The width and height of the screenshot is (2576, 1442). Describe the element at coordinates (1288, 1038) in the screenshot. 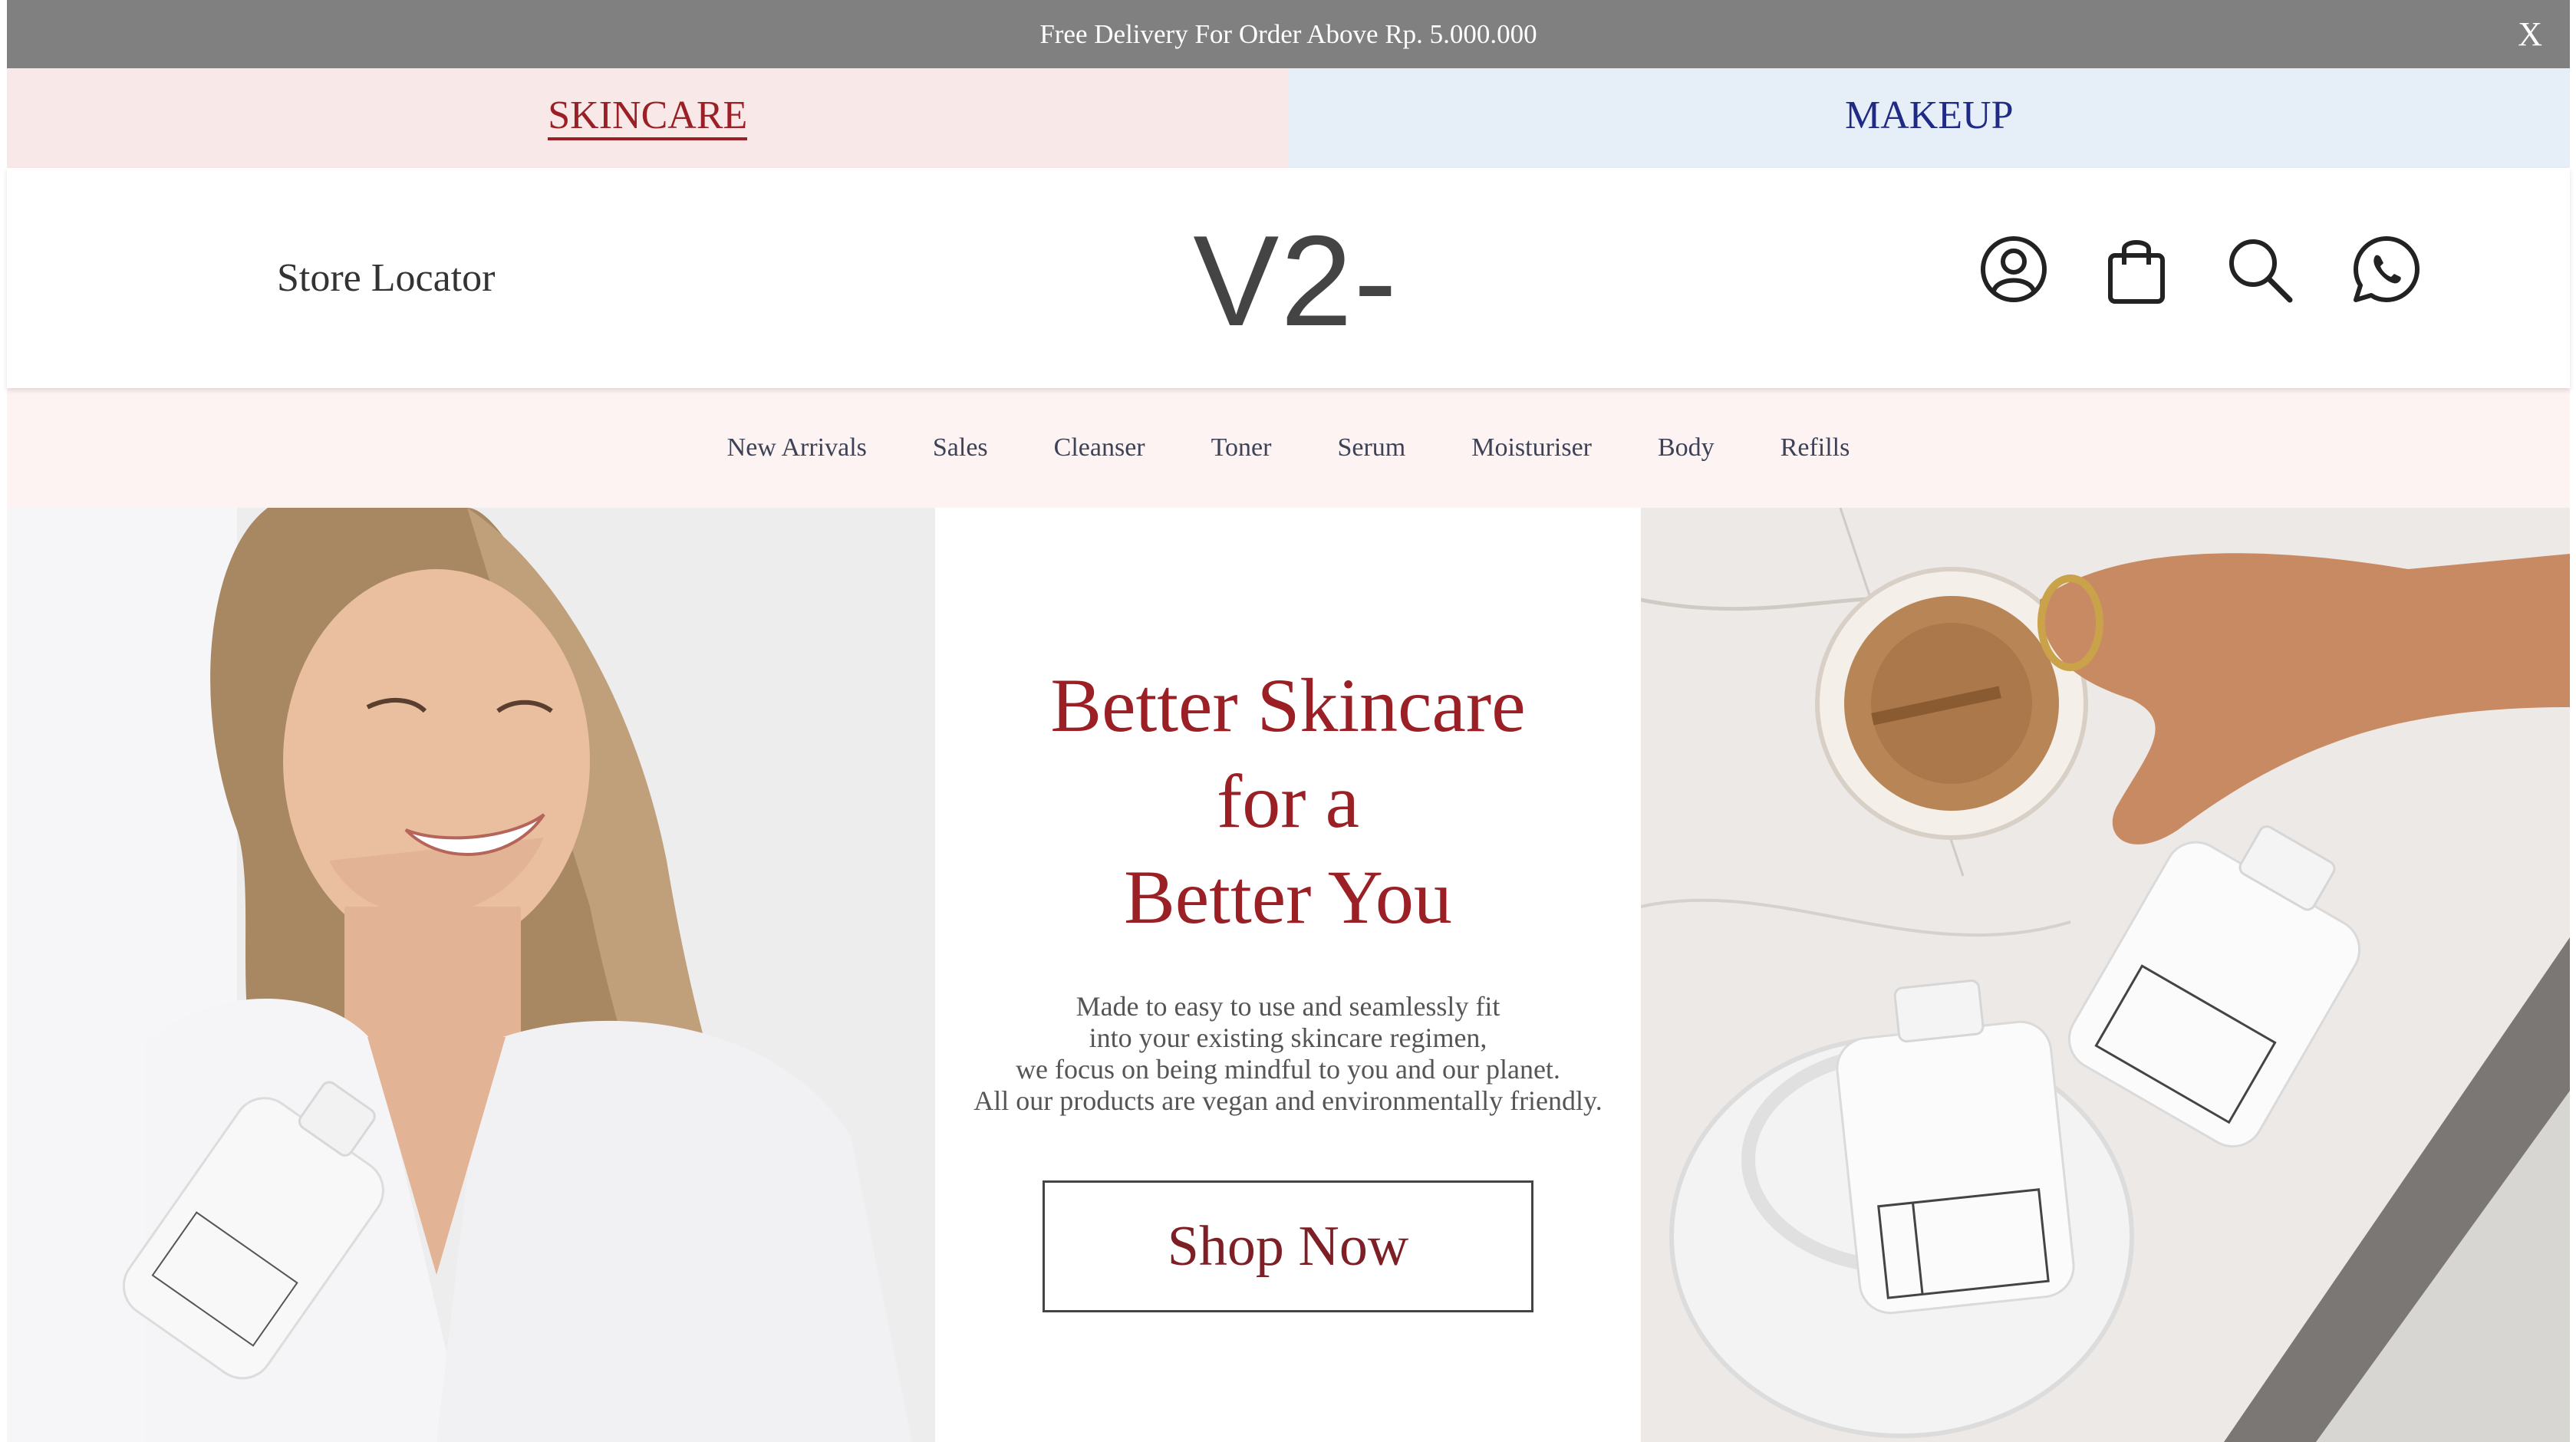

I see `hero-description-line: into your existing skincare regimen,` at that location.